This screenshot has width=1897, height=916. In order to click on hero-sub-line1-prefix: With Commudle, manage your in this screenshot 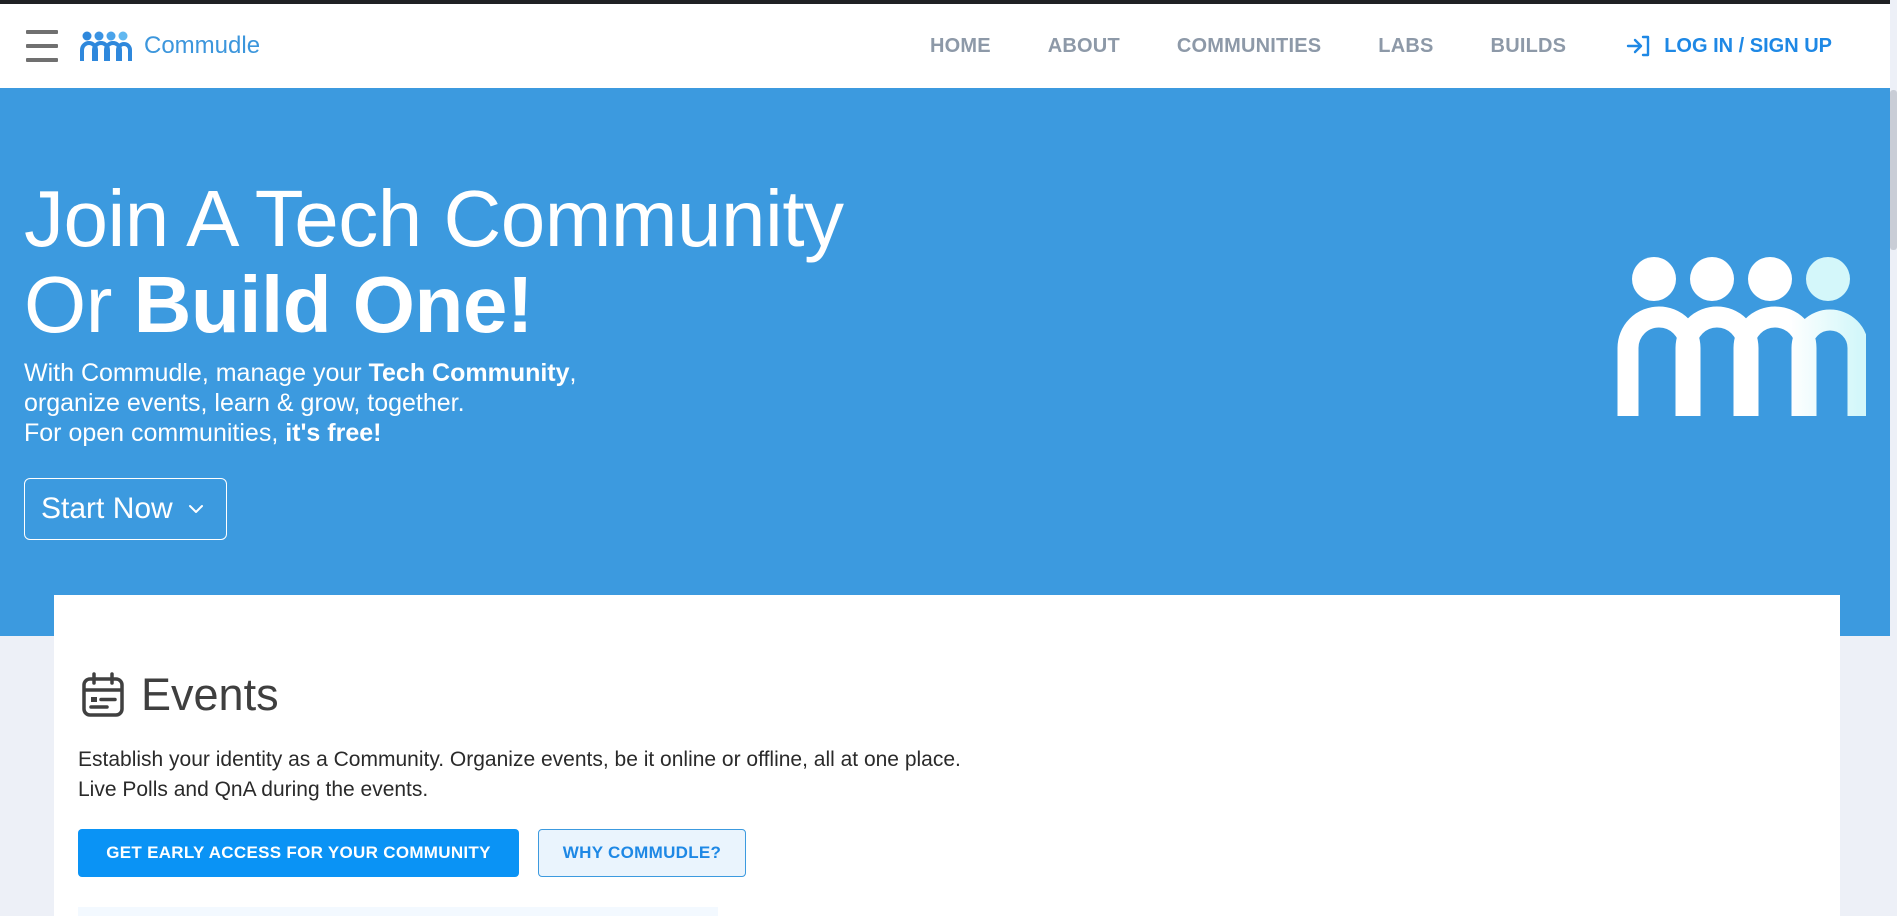, I will do `click(196, 373)`.